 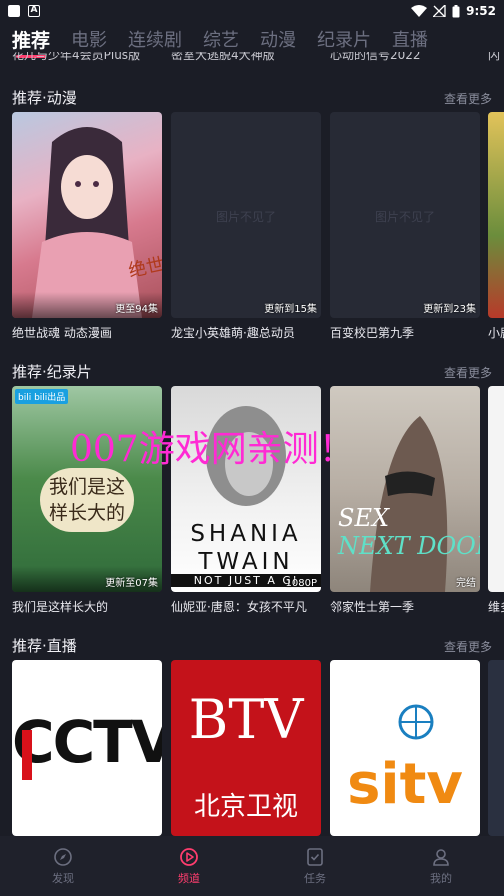 I want to click on section-title: 推荐·直播, so click(x=44, y=646).